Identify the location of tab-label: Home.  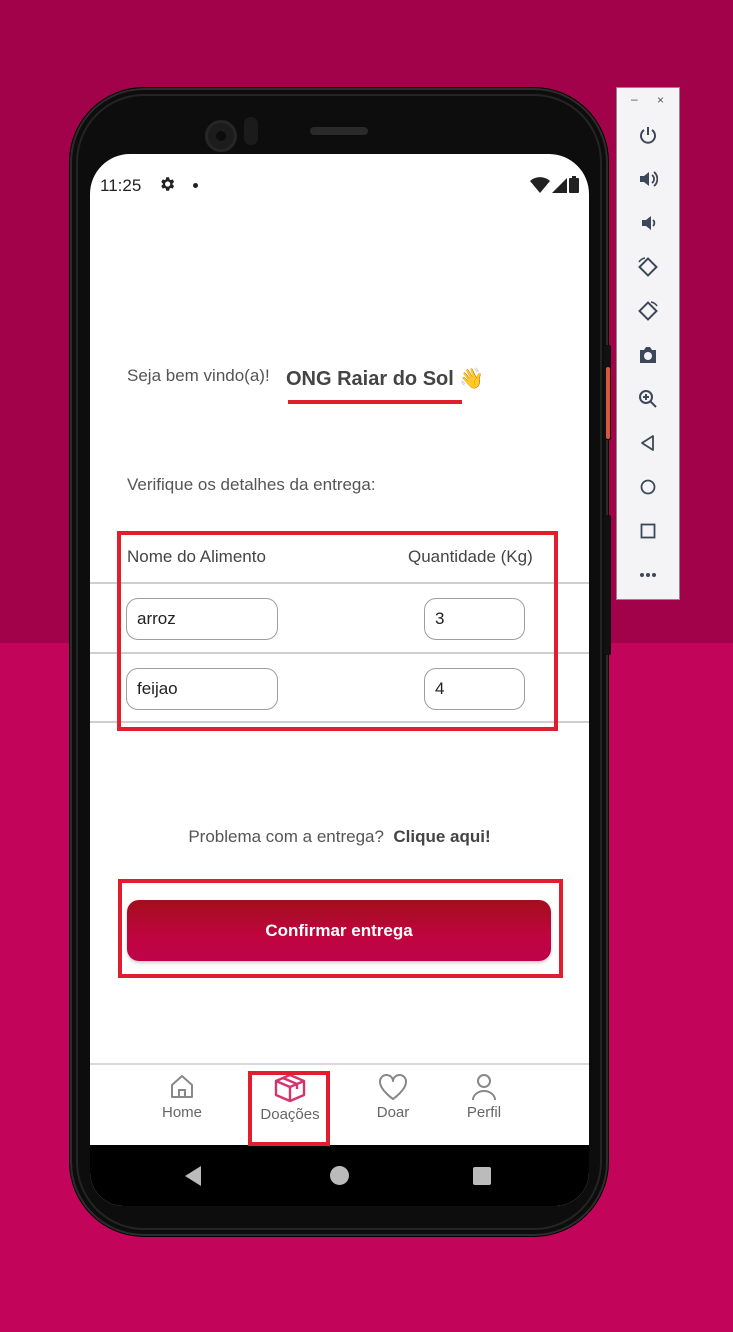
(181, 1112).